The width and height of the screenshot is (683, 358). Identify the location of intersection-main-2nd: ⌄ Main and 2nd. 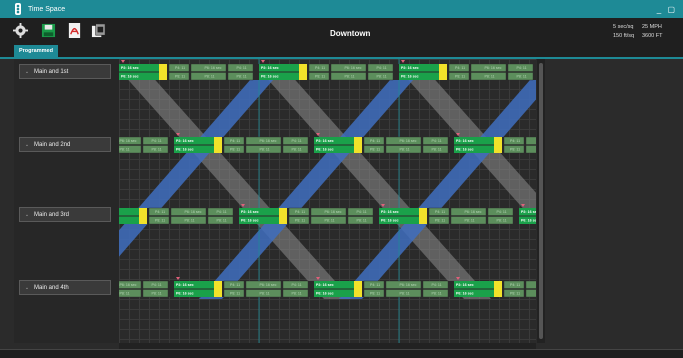
(65, 144).